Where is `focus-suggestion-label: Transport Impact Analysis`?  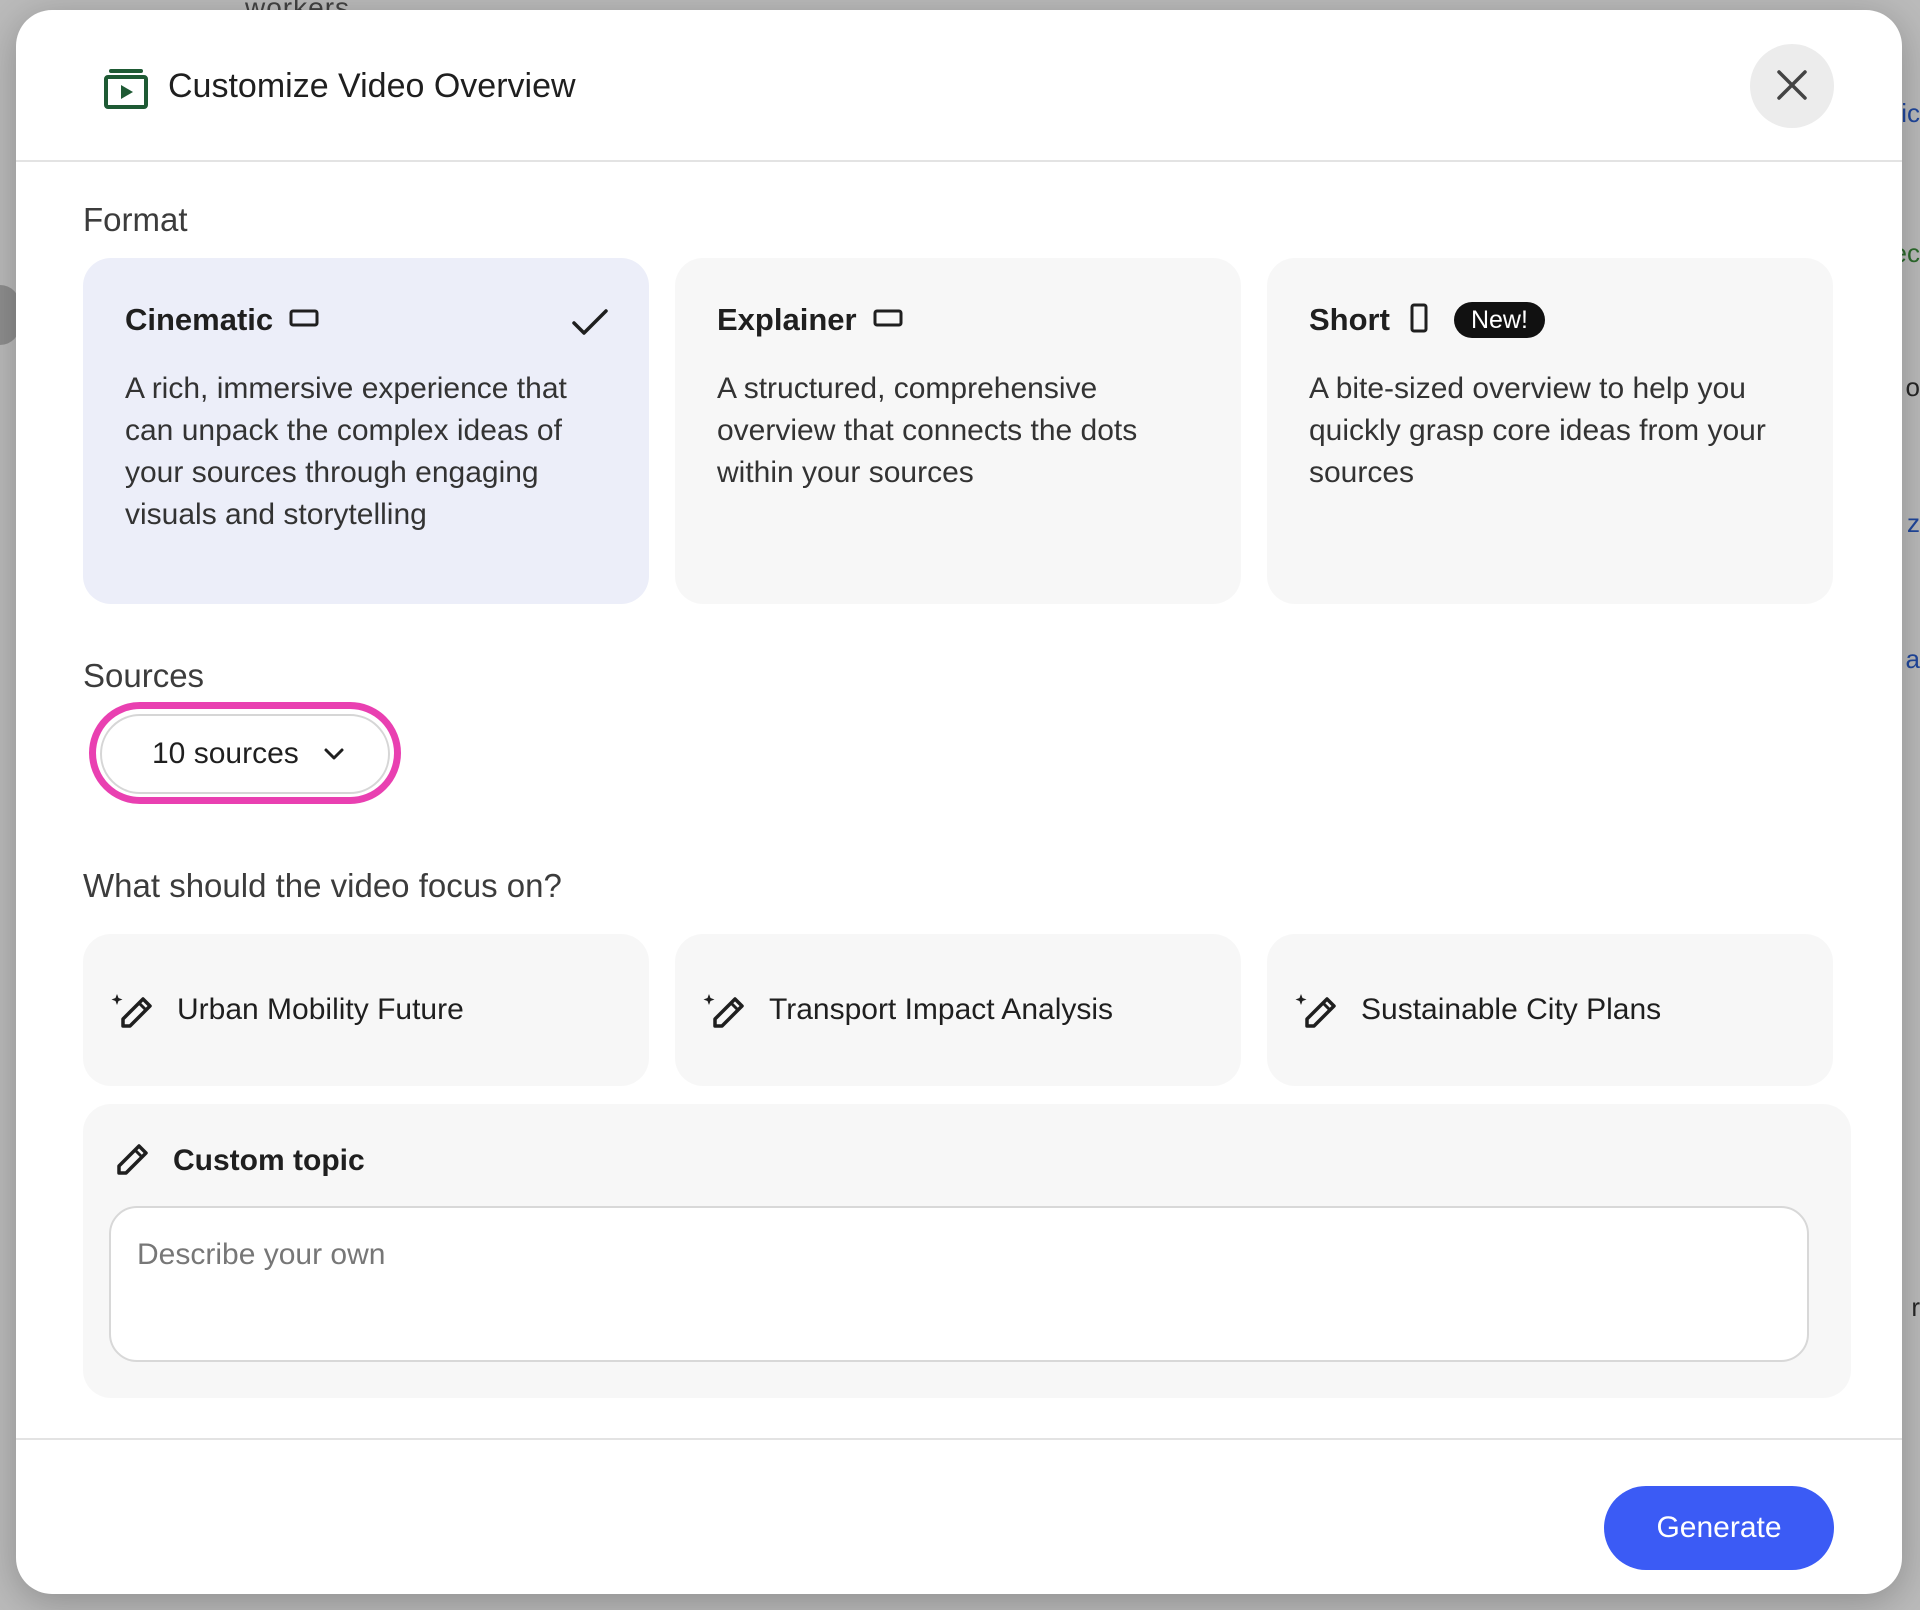
focus-suggestion-label: Transport Impact Analysis is located at coordinates (941, 1009).